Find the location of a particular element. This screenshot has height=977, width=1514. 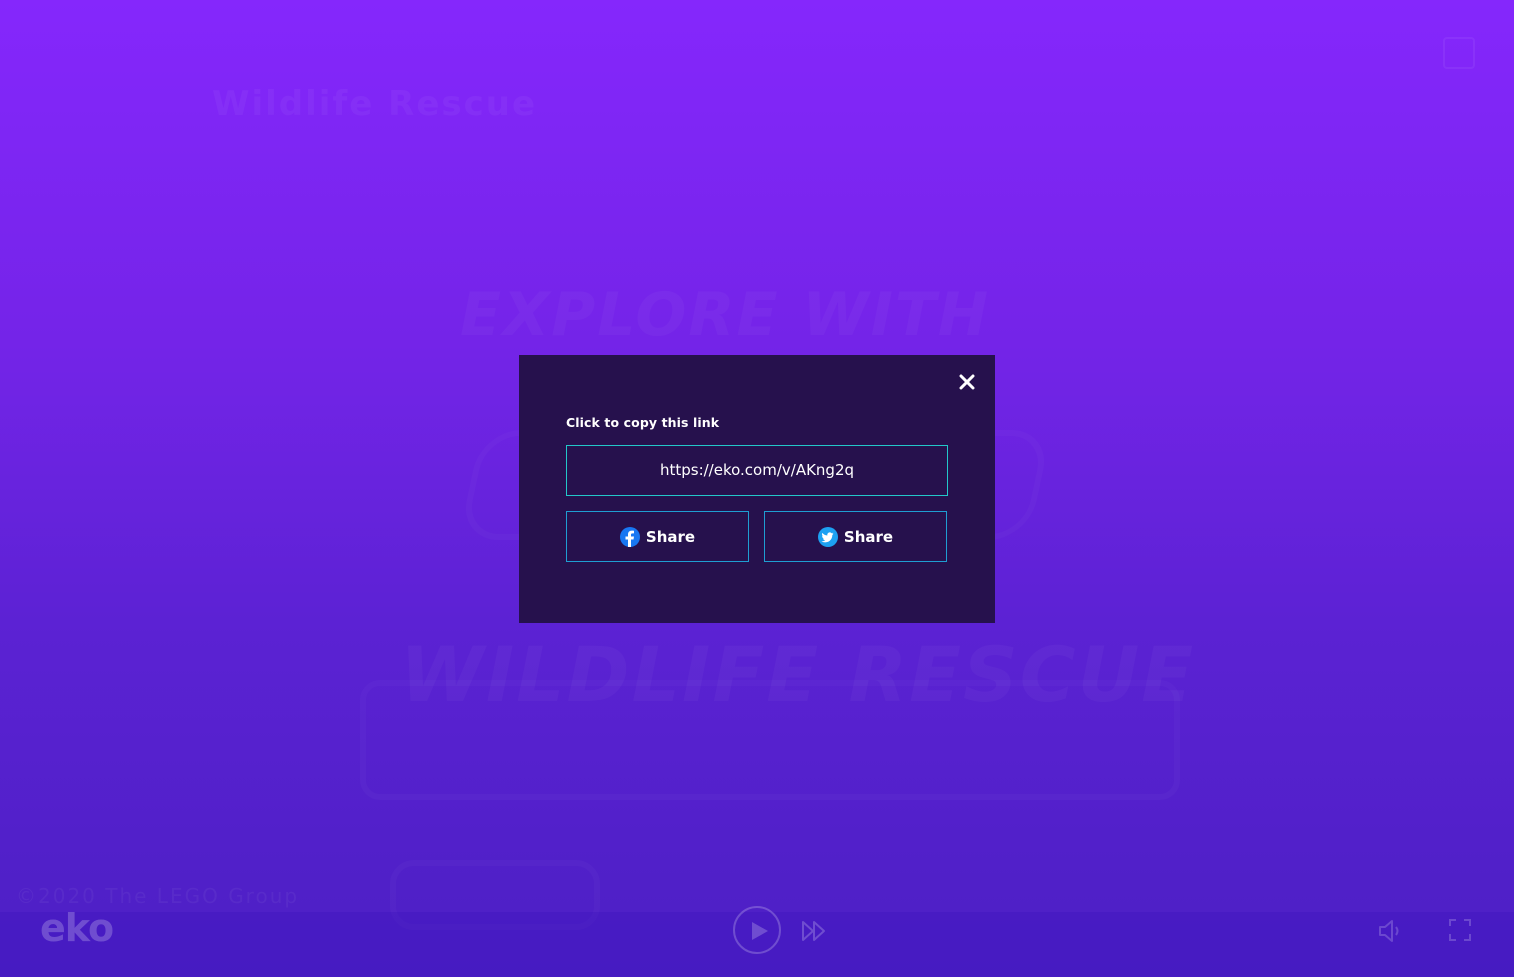

background-headline: EXPLORE WITH is located at coordinates (725, 315).